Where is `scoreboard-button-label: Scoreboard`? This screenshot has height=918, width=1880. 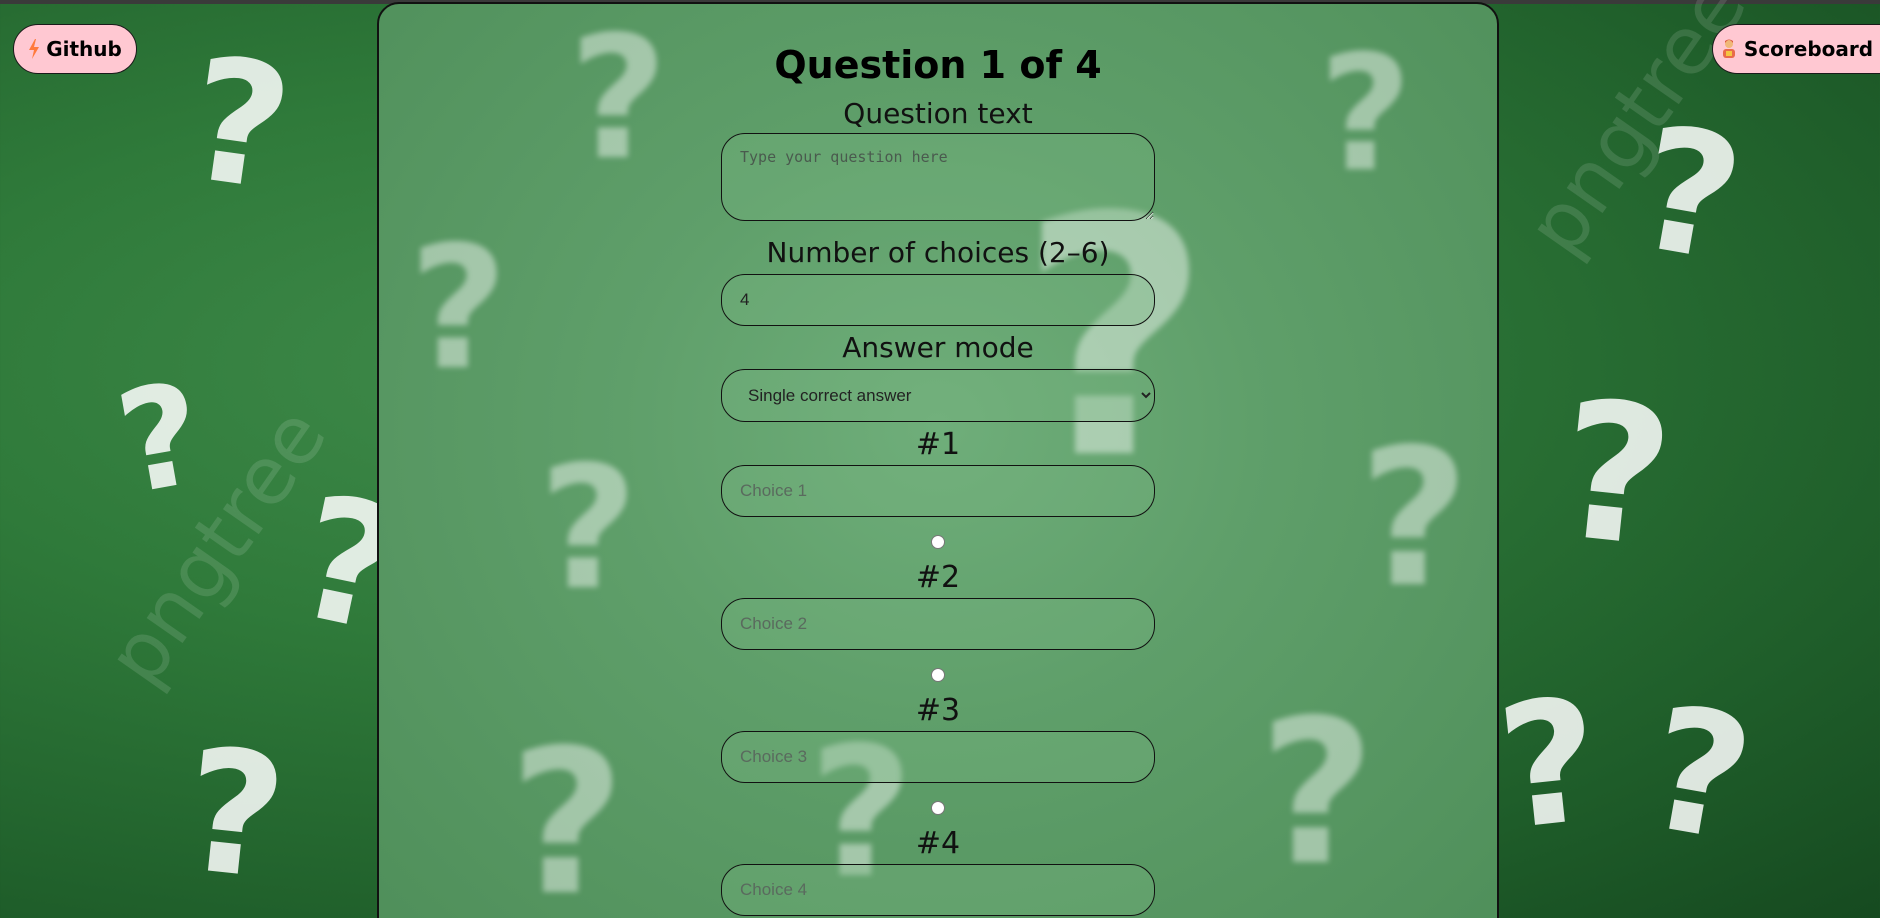
scoreboard-button-label: Scoreboard is located at coordinates (1808, 49).